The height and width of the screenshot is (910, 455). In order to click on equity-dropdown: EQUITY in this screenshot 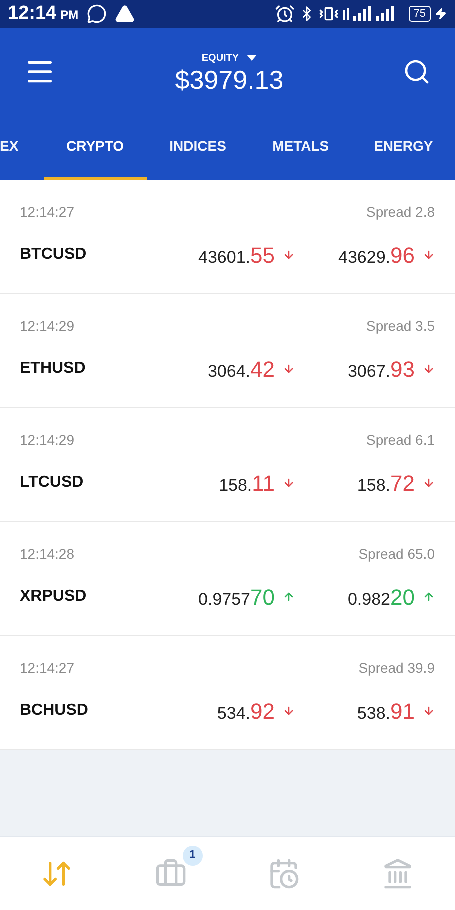, I will do `click(230, 58)`.